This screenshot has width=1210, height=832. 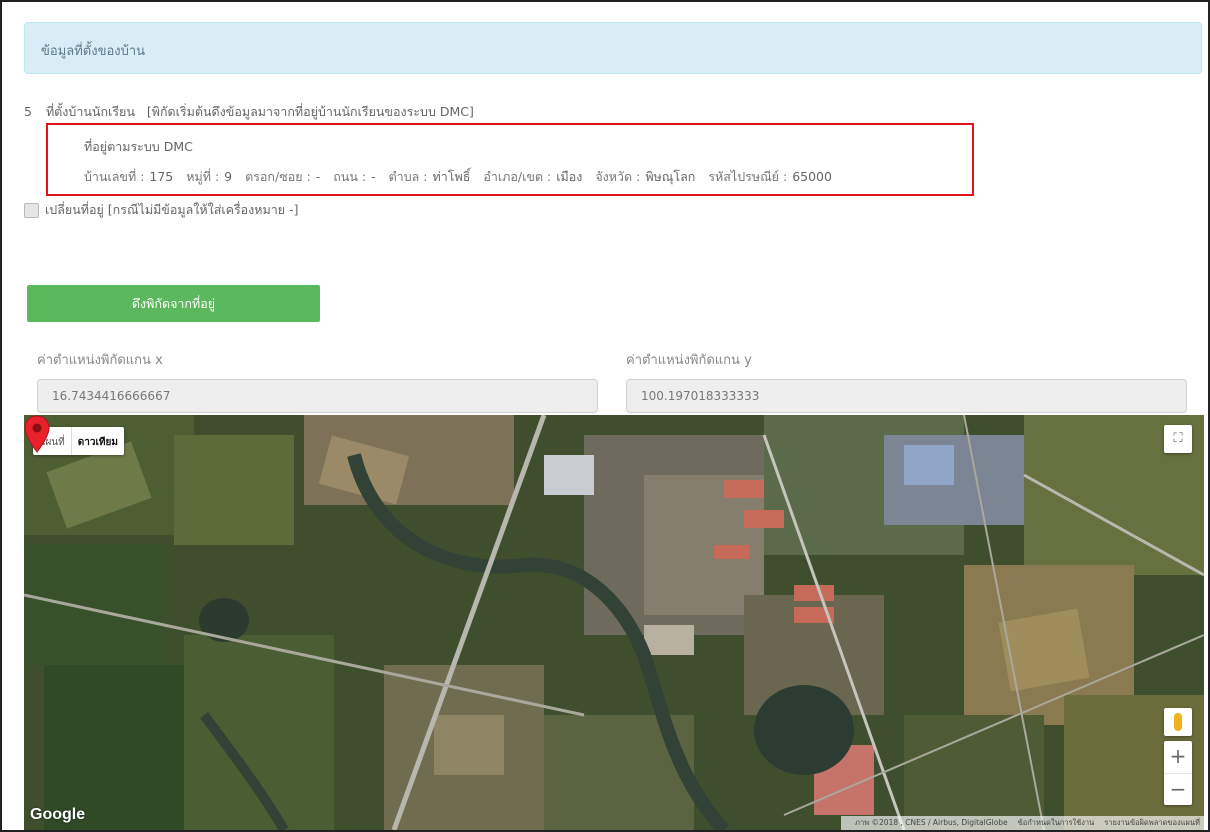 I want to click on question-number: 5, so click(x=28, y=111).